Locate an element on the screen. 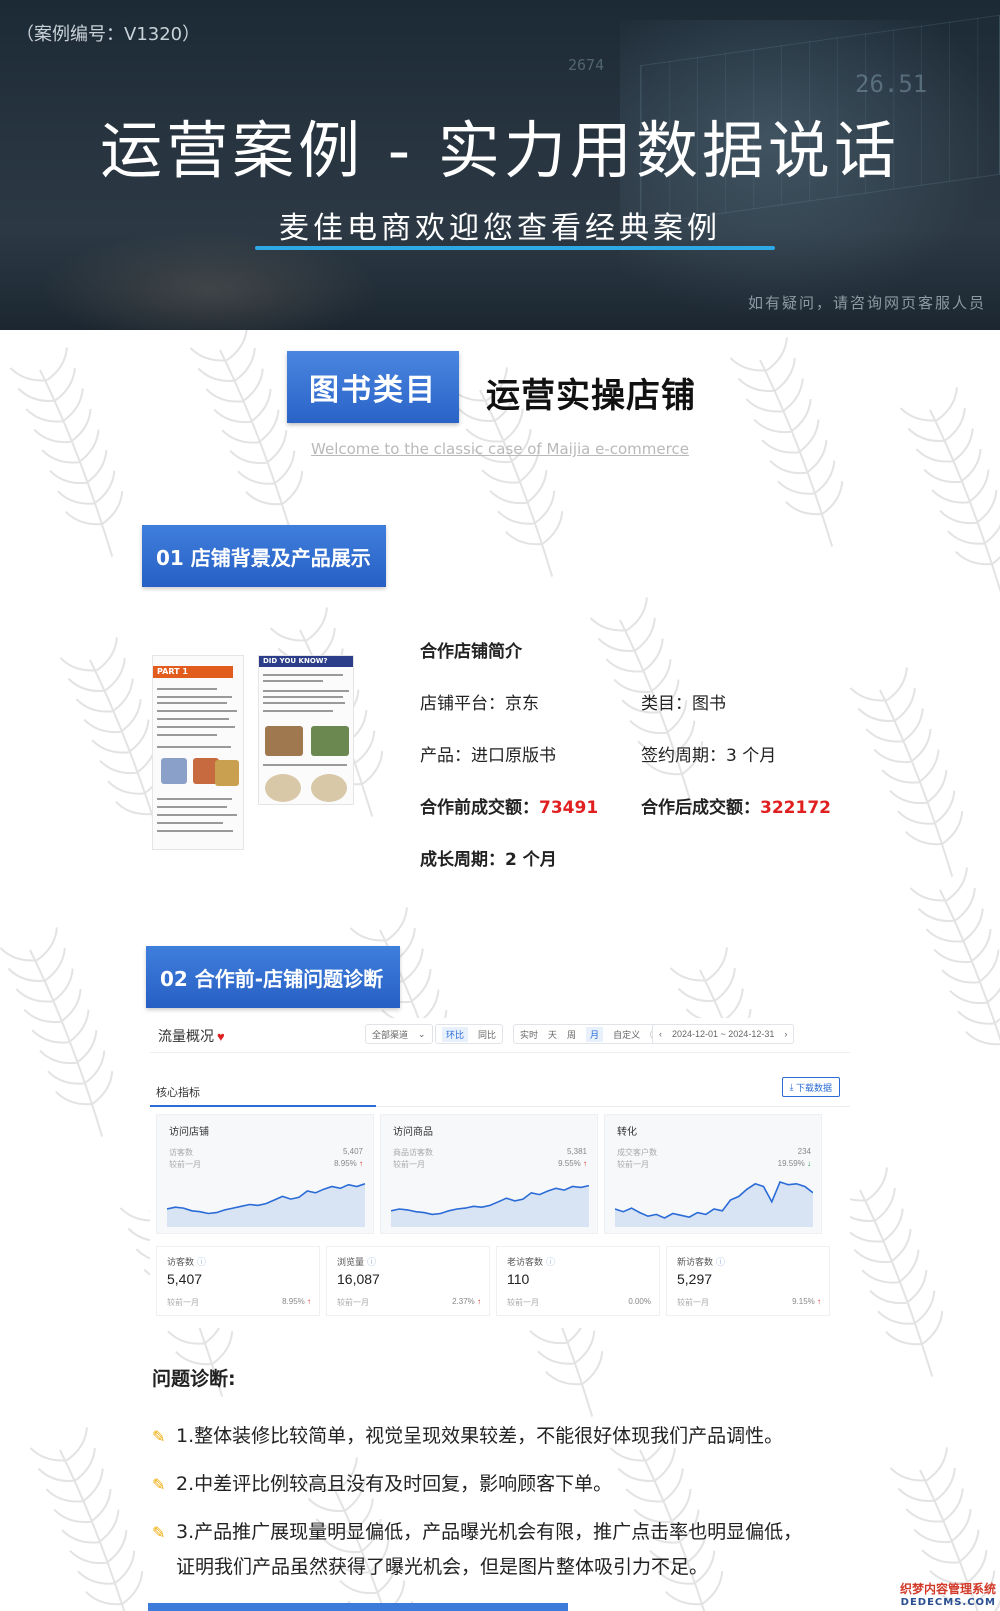 This screenshot has height=1611, width=1000. card-pct: 19.59% ↓ is located at coordinates (794, 1163).